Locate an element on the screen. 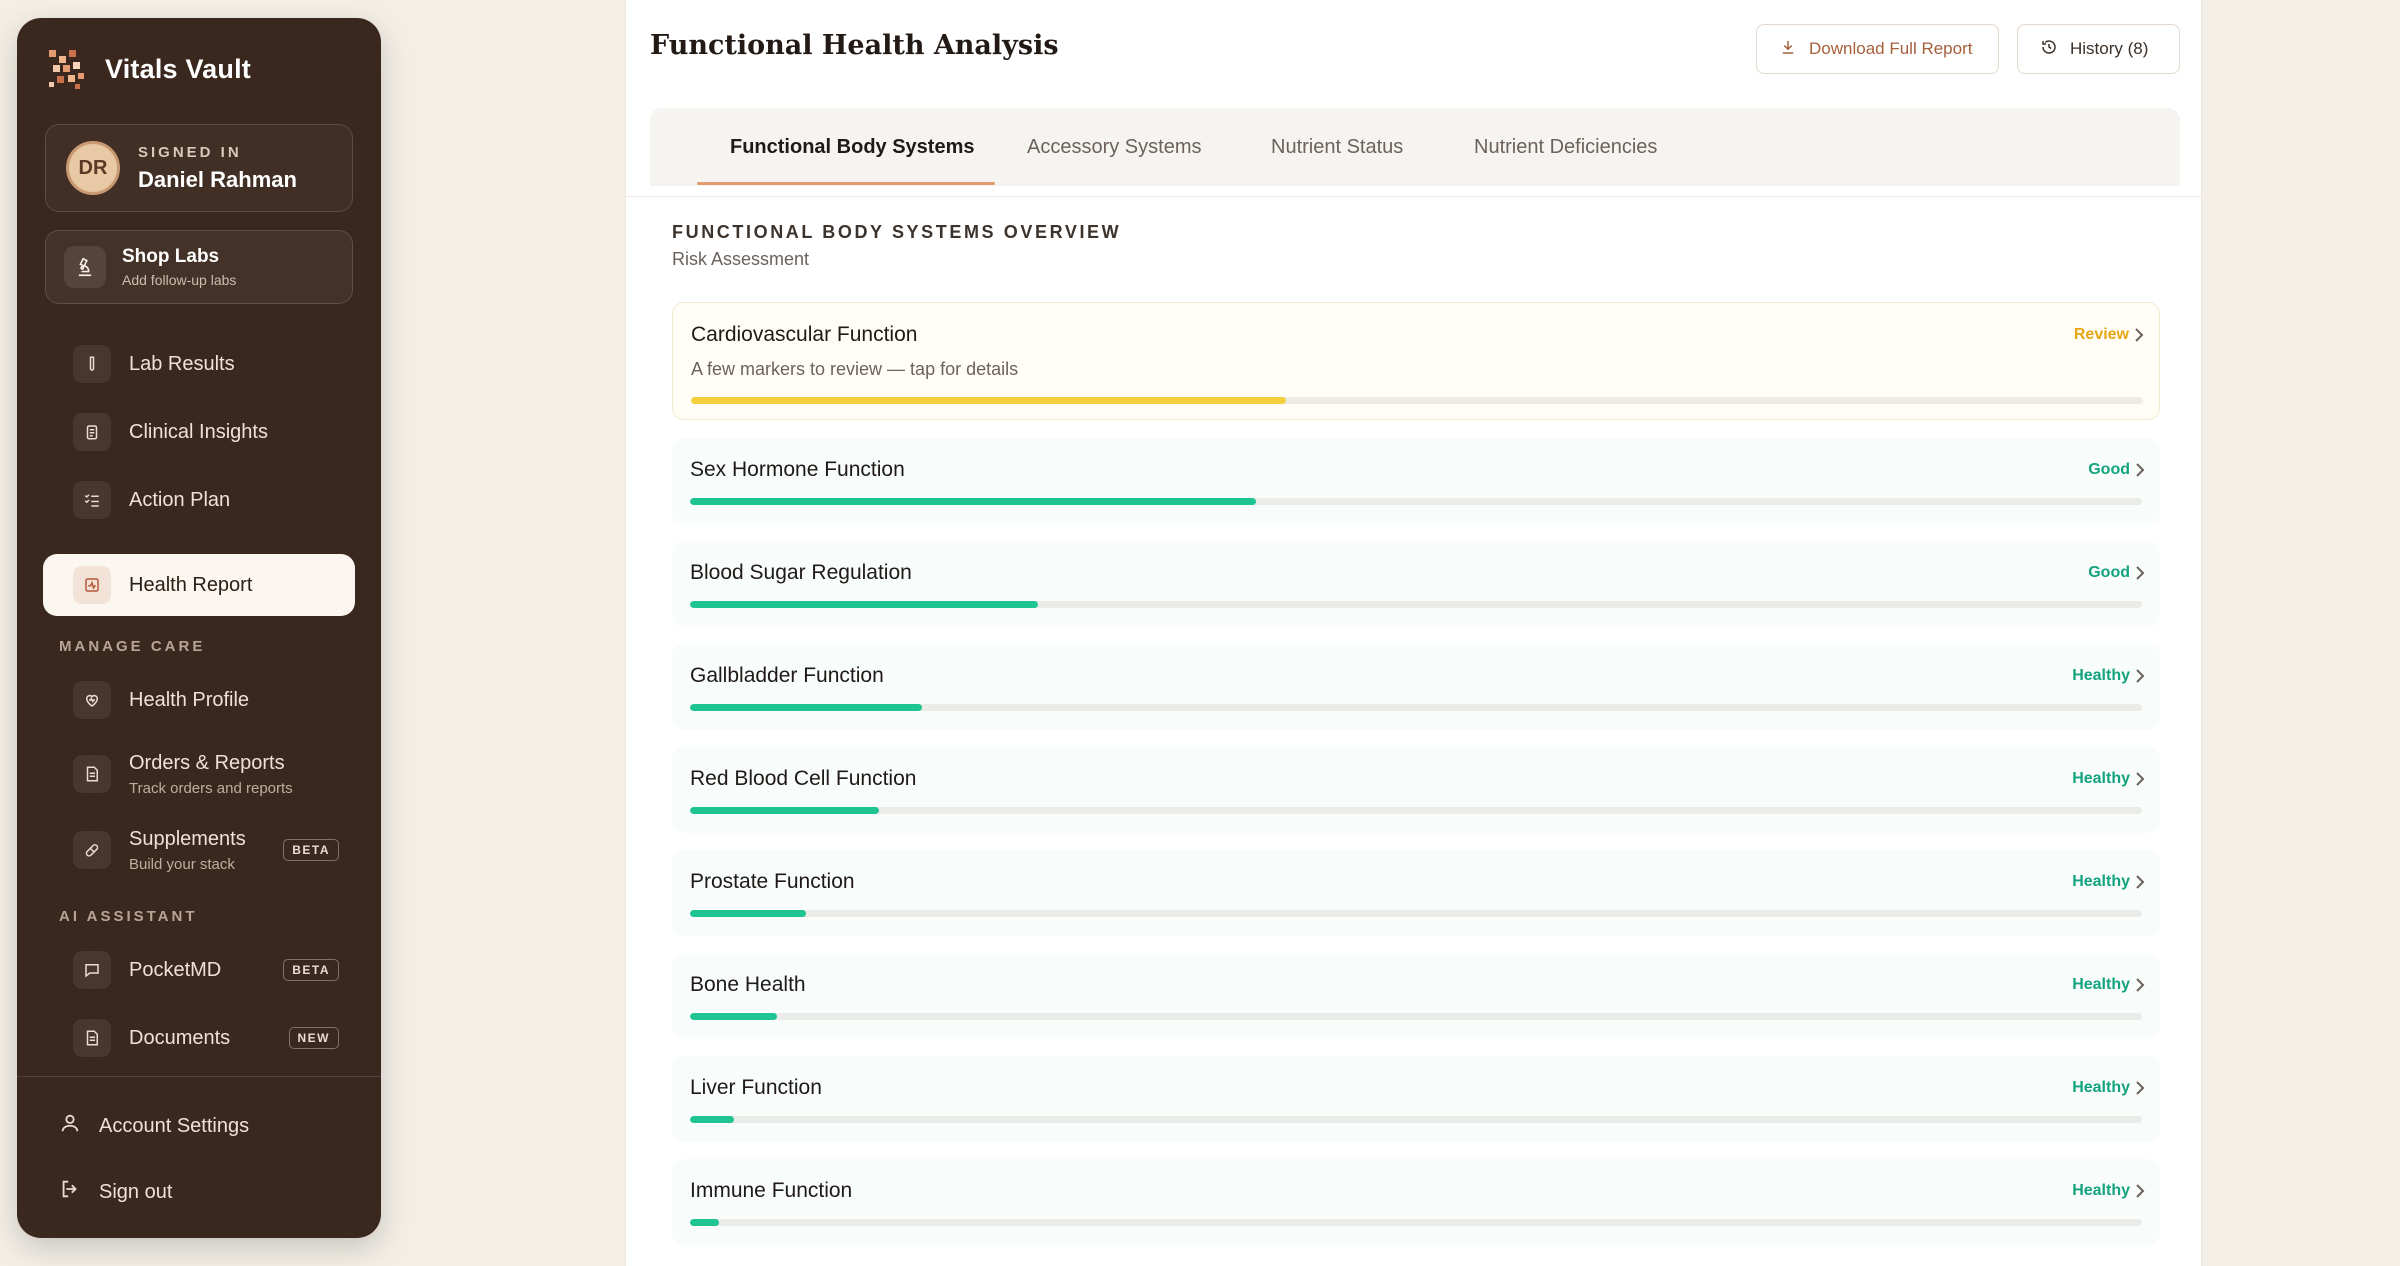 The width and height of the screenshot is (2400, 1266). shop-labs-subtitle: Add follow-up labs is located at coordinates (179, 280).